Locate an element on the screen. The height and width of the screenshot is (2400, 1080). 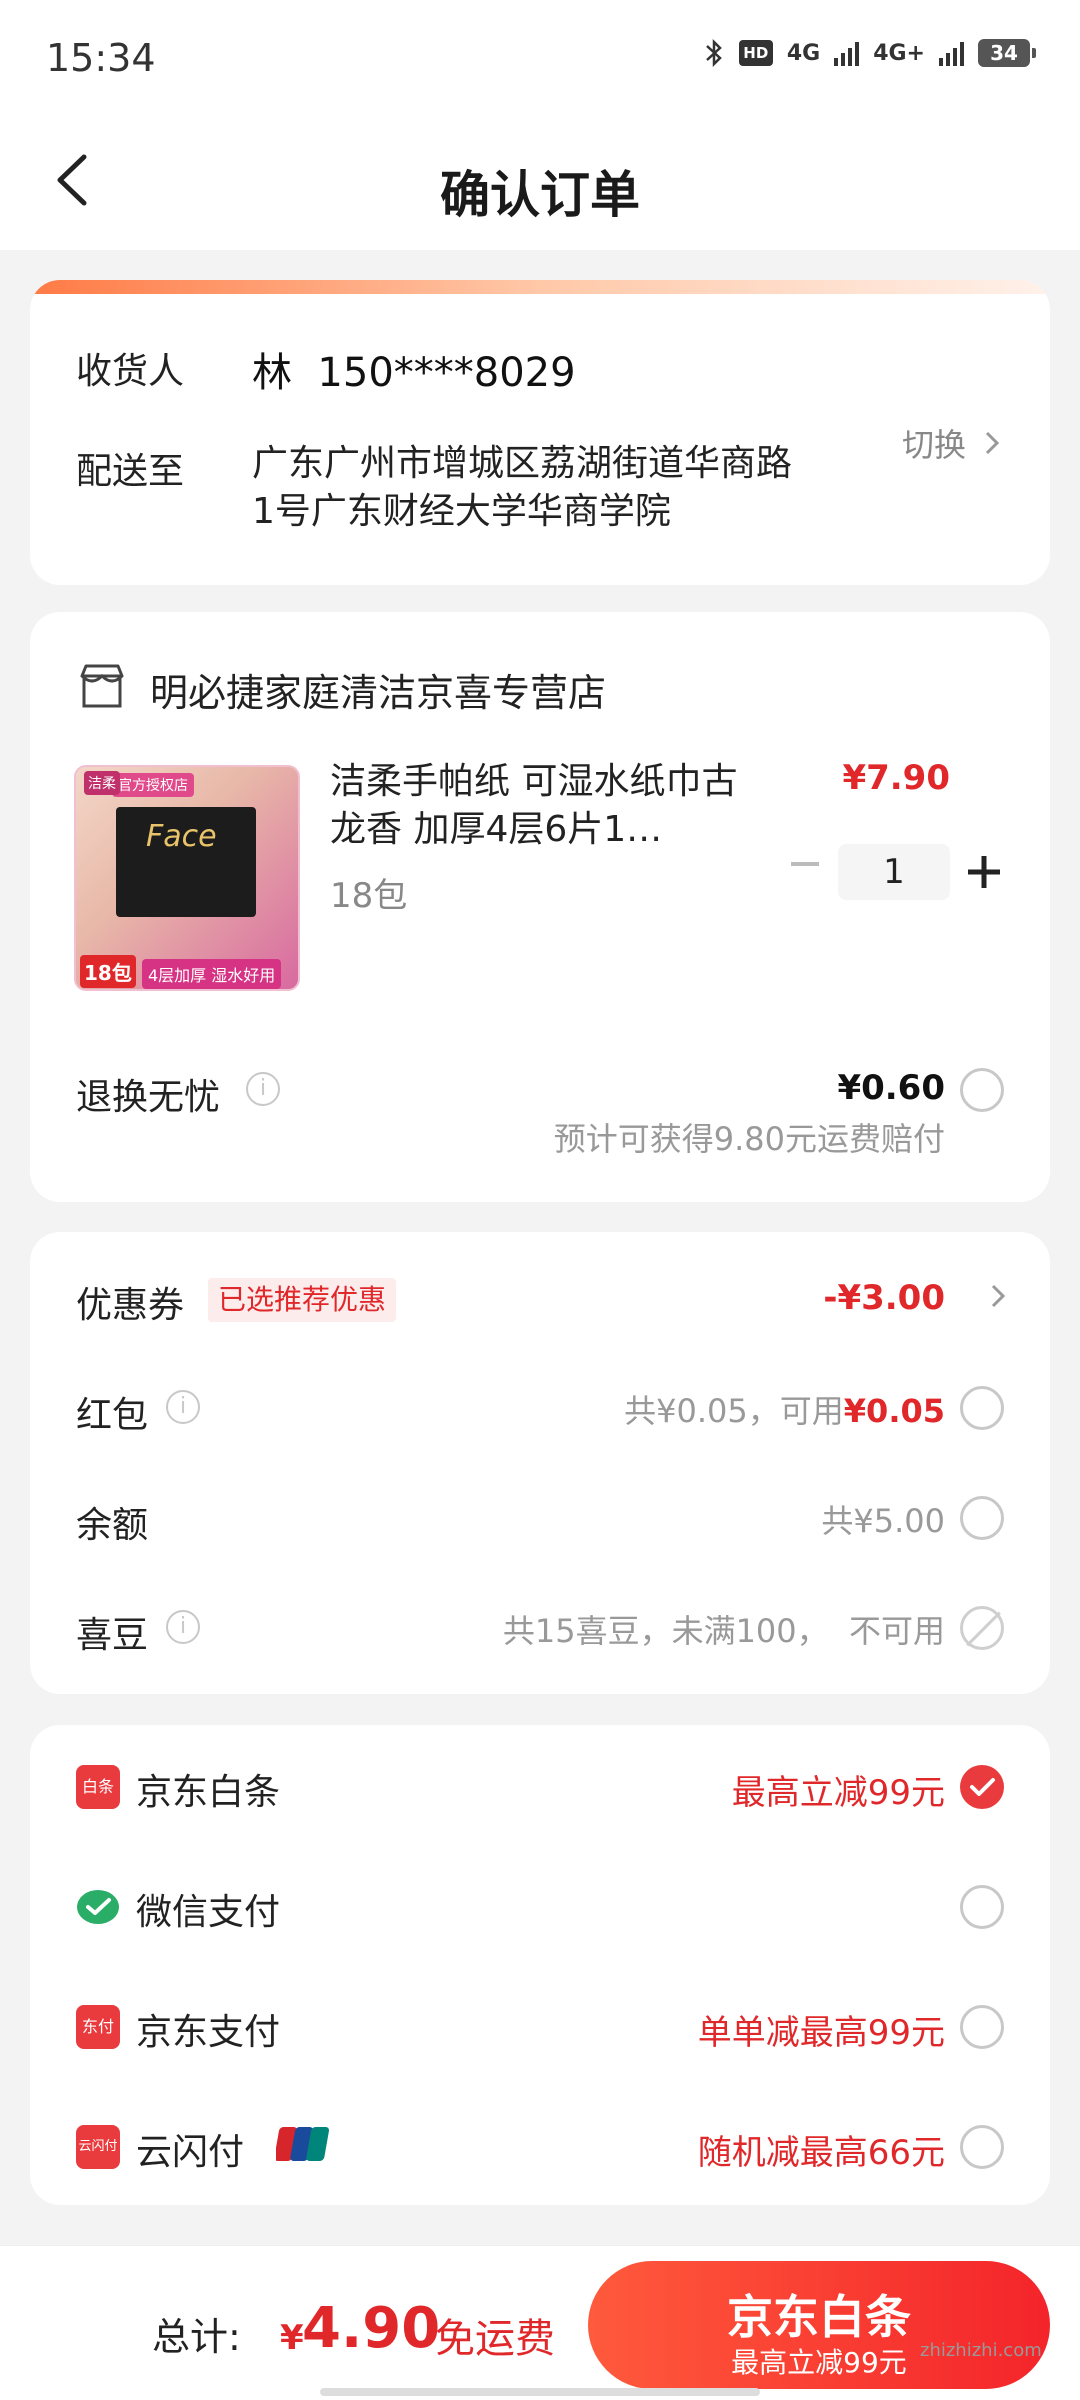
beans-label: 喜豆 is located at coordinates (112, 1635).